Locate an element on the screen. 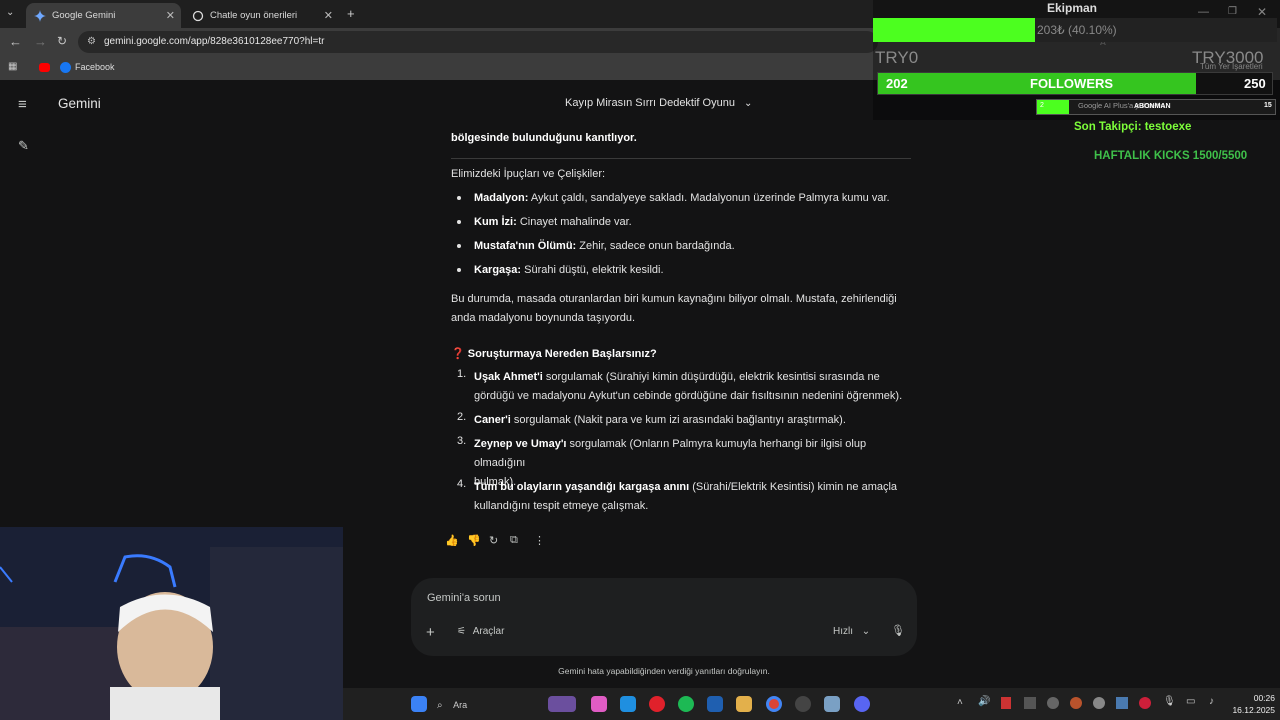 This screenshot has height=720, width=1280. apps-grid-icon: ▦ is located at coordinates (12, 66).